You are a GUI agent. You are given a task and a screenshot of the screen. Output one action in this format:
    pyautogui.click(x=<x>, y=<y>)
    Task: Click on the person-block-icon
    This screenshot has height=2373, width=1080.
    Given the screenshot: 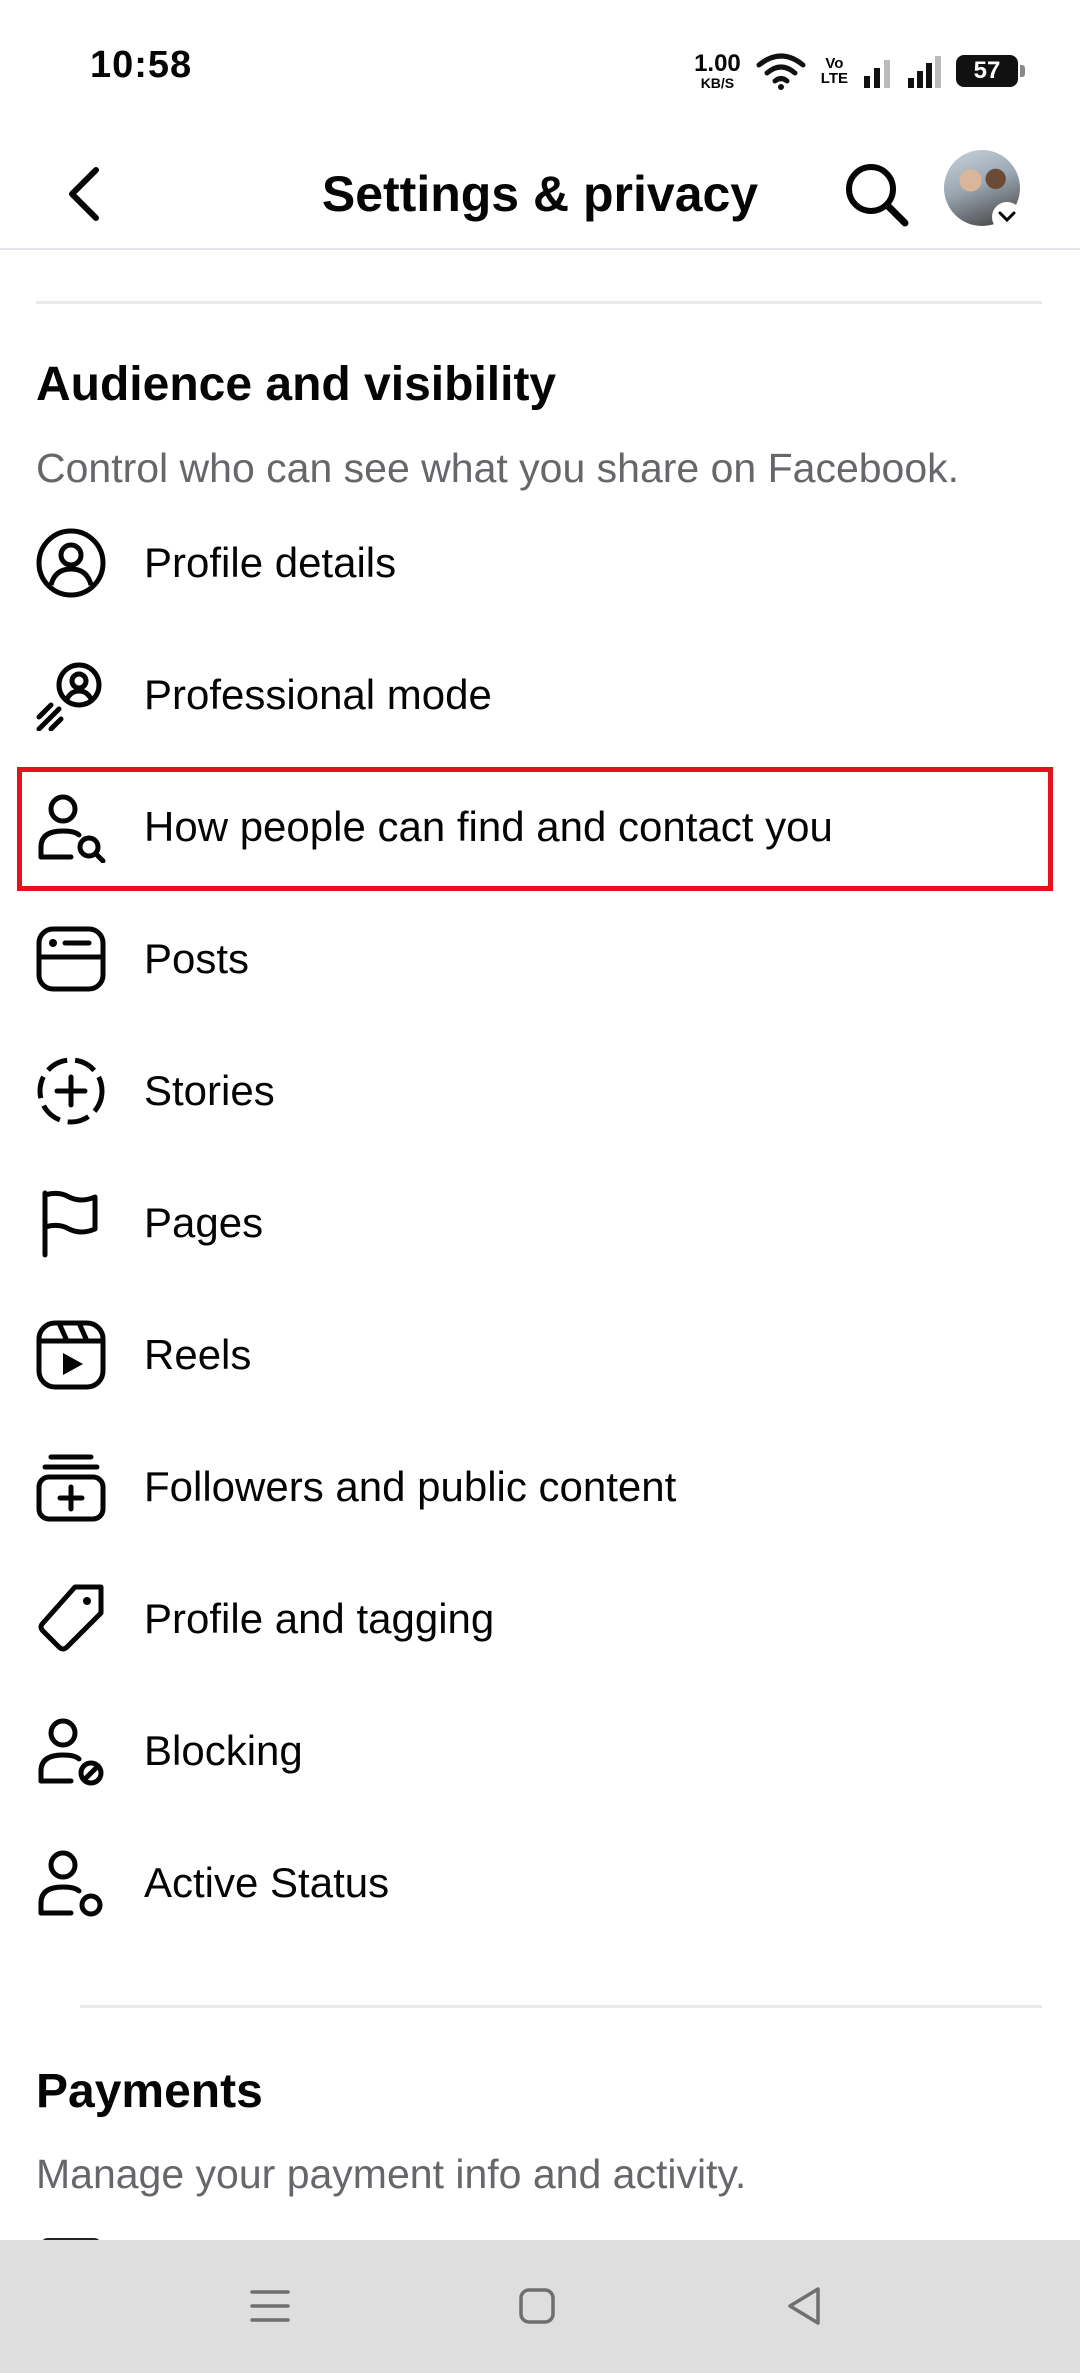 What is the action you would take?
    pyautogui.click(x=71, y=1751)
    